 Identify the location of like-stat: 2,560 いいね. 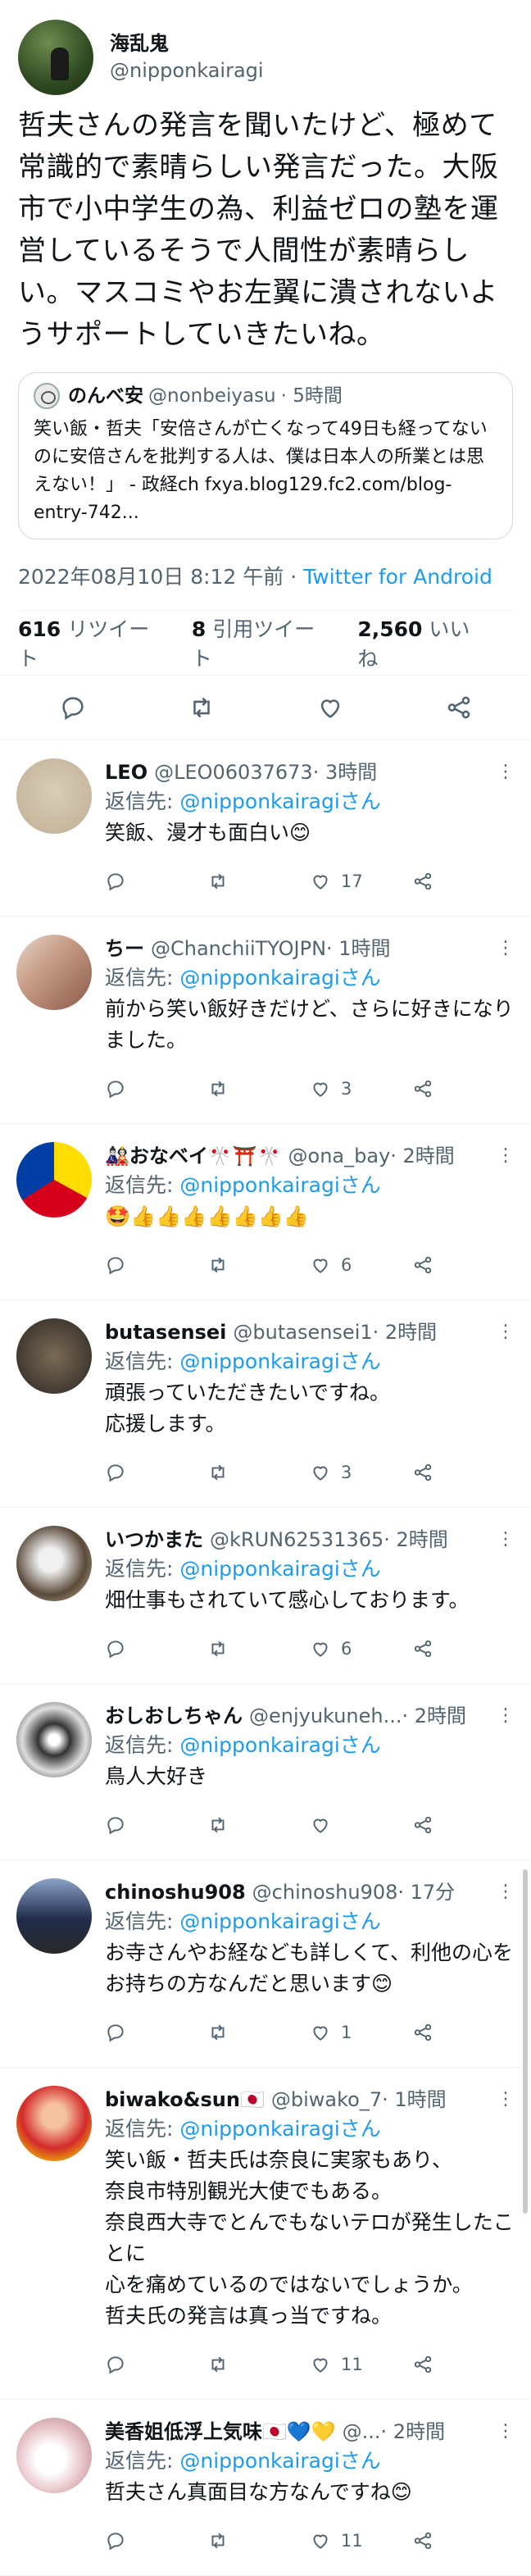
(421, 643).